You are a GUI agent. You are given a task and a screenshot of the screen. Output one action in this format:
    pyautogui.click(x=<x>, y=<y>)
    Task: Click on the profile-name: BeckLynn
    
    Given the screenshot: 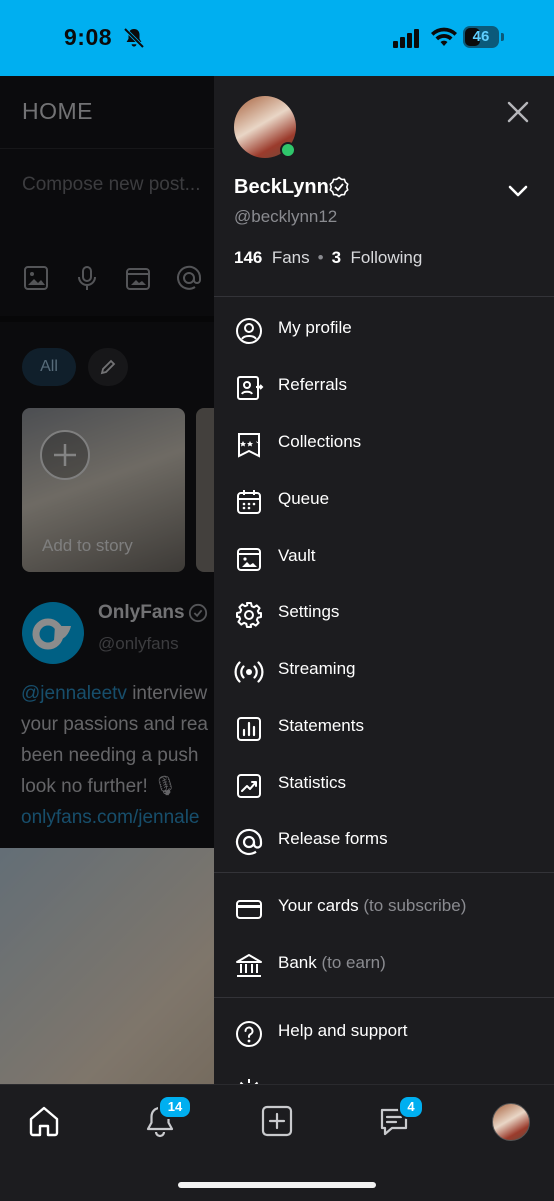 What is the action you would take?
    pyautogui.click(x=281, y=187)
    